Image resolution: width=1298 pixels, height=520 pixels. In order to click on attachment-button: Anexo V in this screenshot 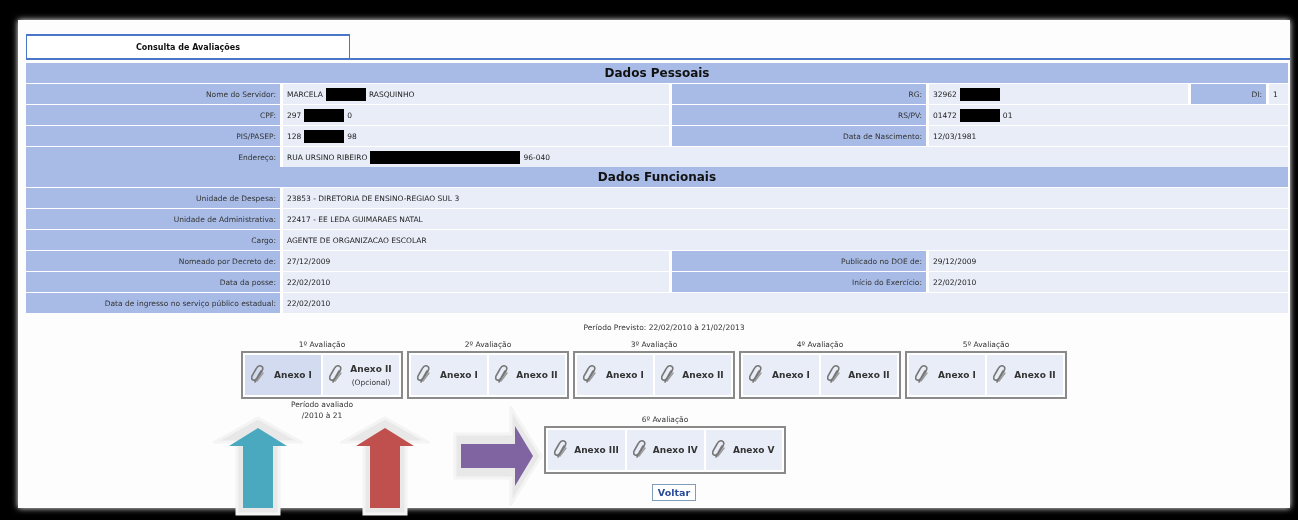, I will do `click(743, 450)`.